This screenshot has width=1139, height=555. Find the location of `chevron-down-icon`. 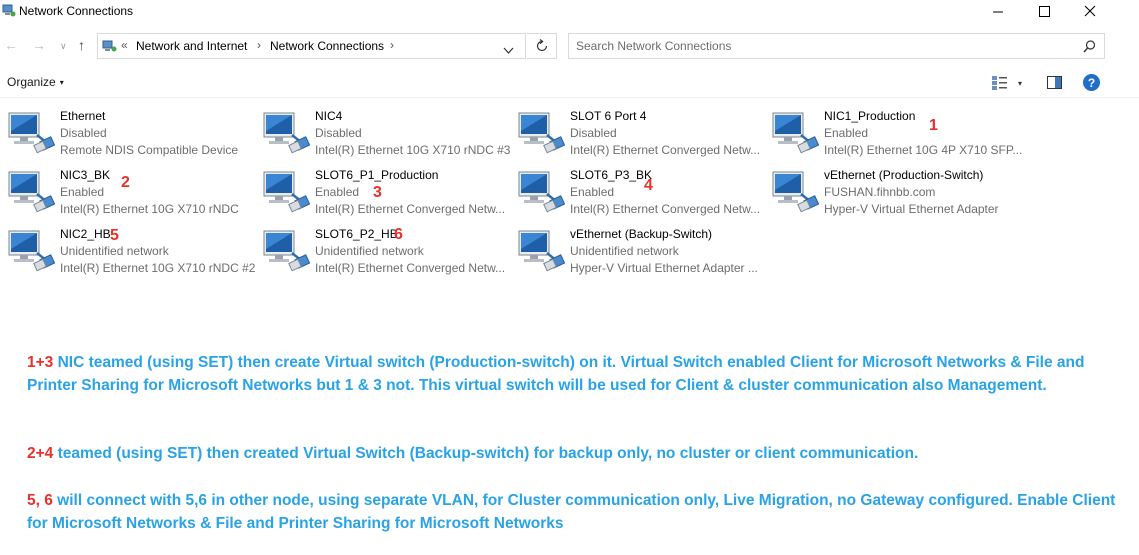

chevron-down-icon is located at coordinates (508, 50).